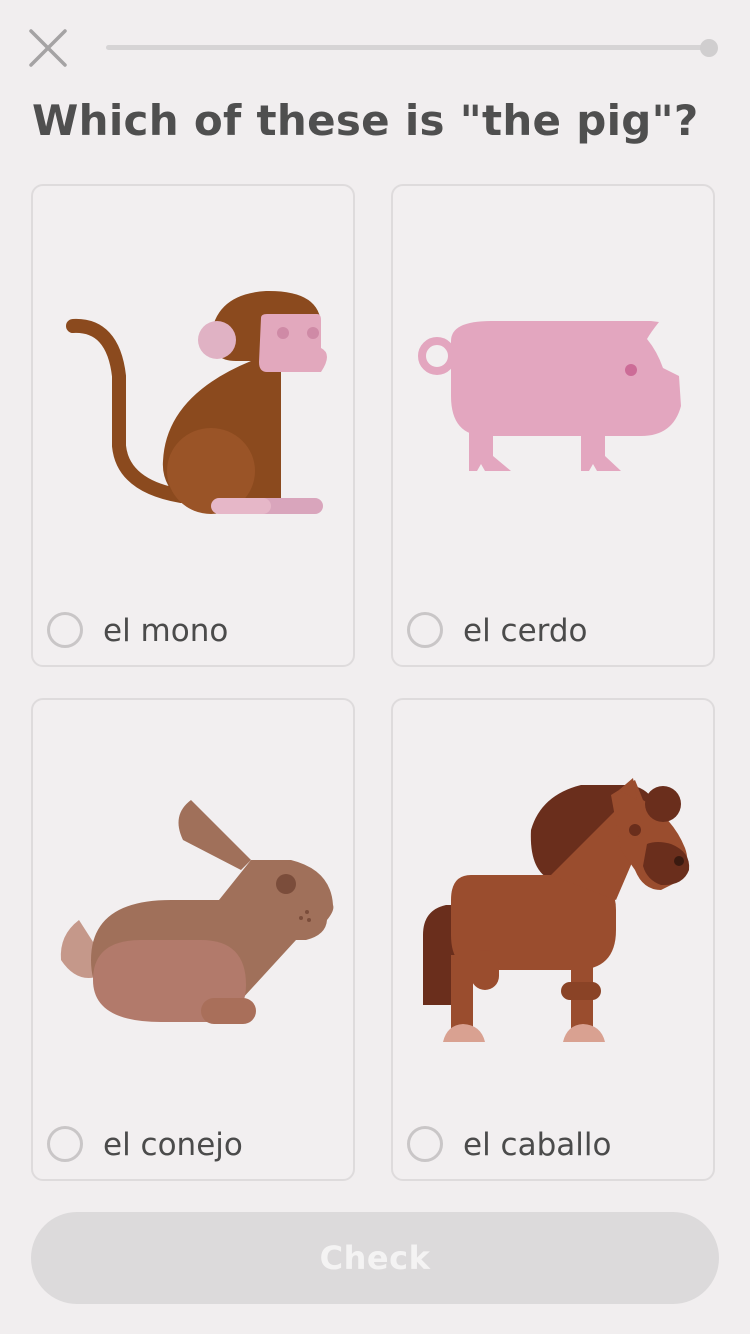 The width and height of the screenshot is (750, 1334). Describe the element at coordinates (709, 48) in the screenshot. I see `progress-indicator` at that location.